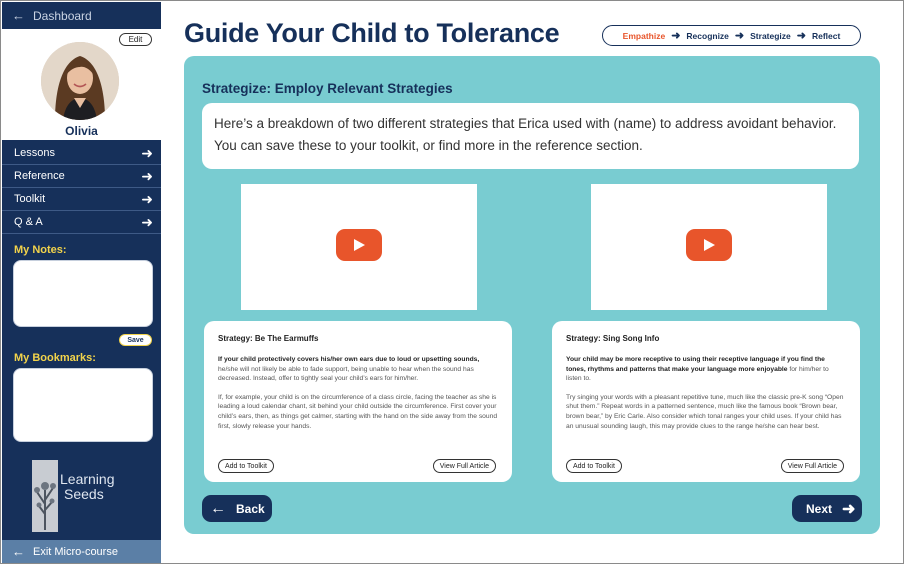  Describe the element at coordinates (83, 293) in the screenshot. I see `notes-textarea` at that location.